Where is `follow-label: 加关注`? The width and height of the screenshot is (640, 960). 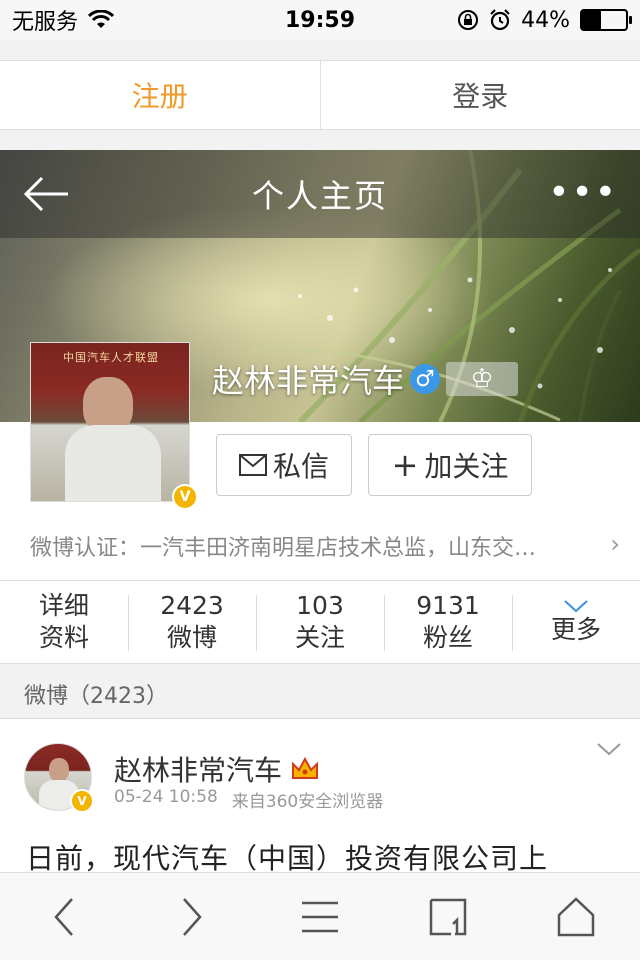 follow-label: 加关注 is located at coordinates (466, 466).